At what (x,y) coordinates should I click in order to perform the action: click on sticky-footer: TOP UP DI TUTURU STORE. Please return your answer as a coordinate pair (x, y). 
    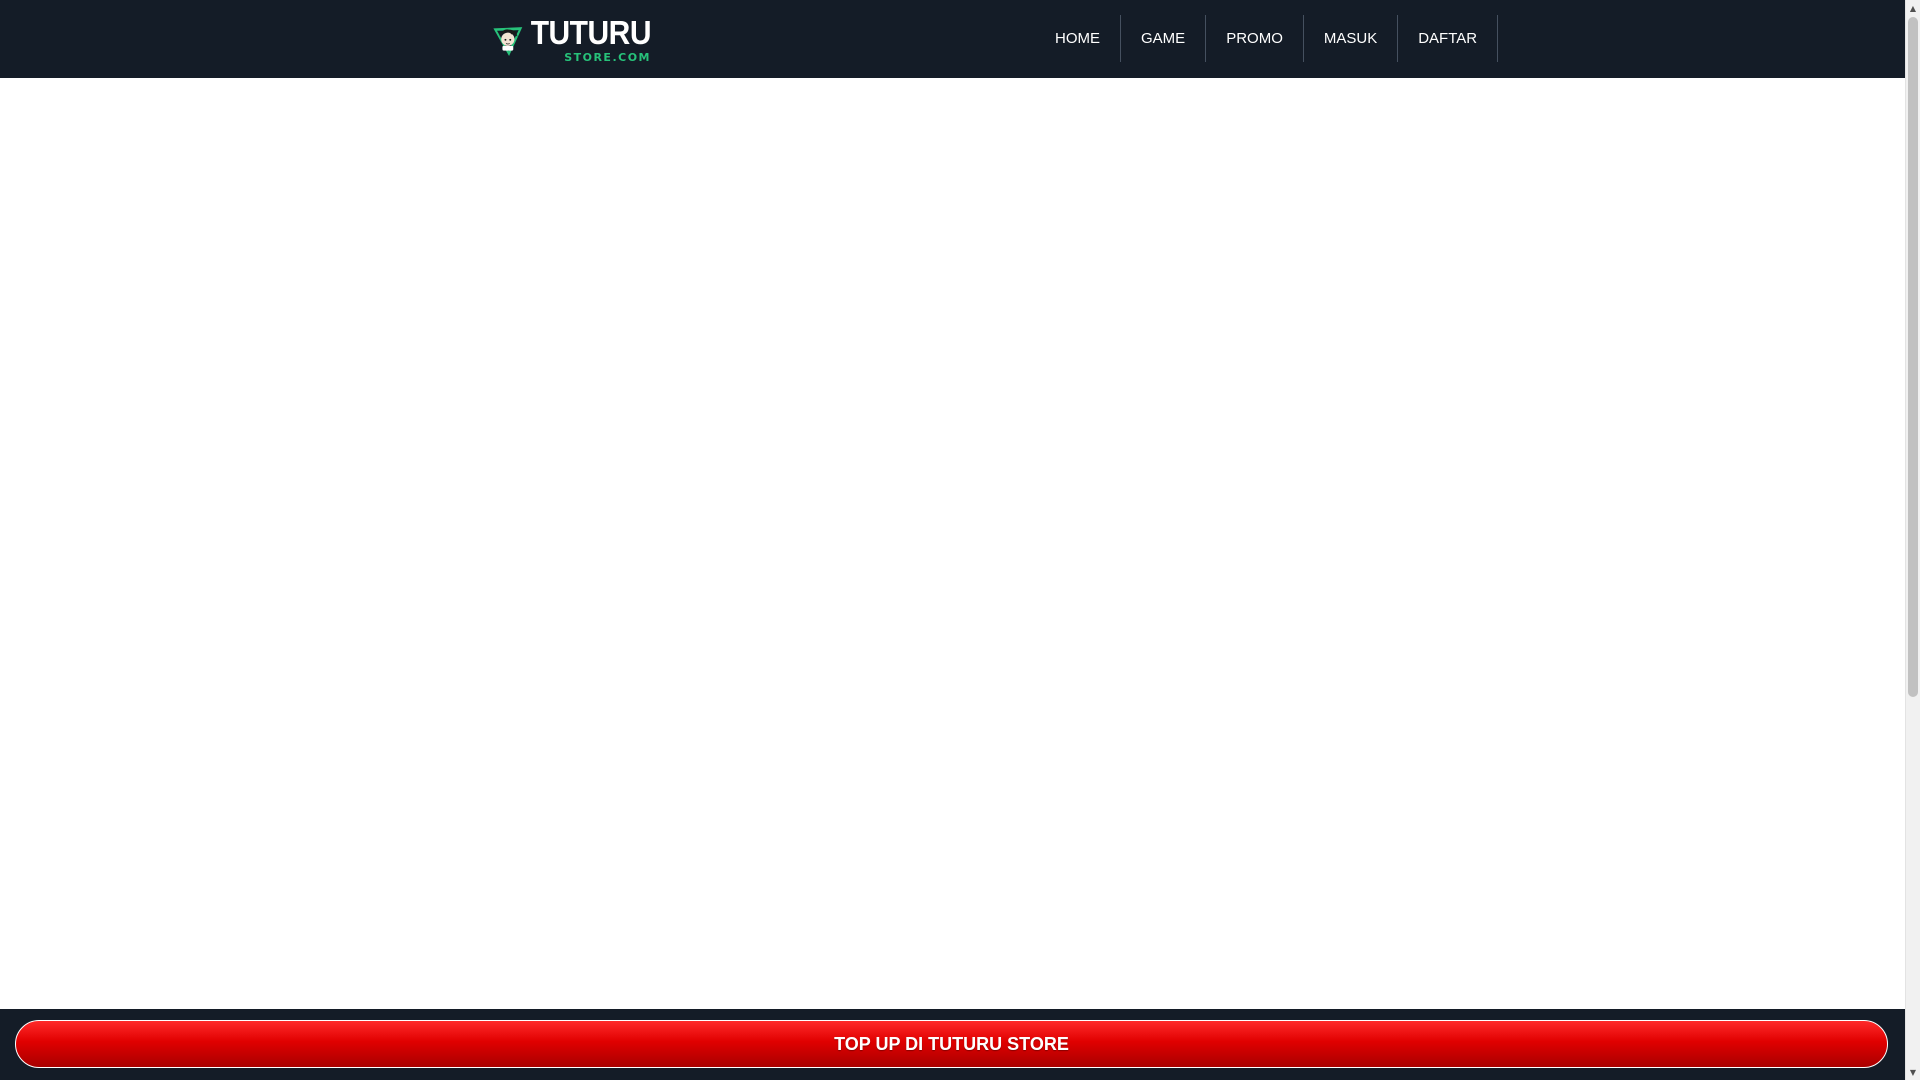
    Looking at the image, I should click on (952, 1044).